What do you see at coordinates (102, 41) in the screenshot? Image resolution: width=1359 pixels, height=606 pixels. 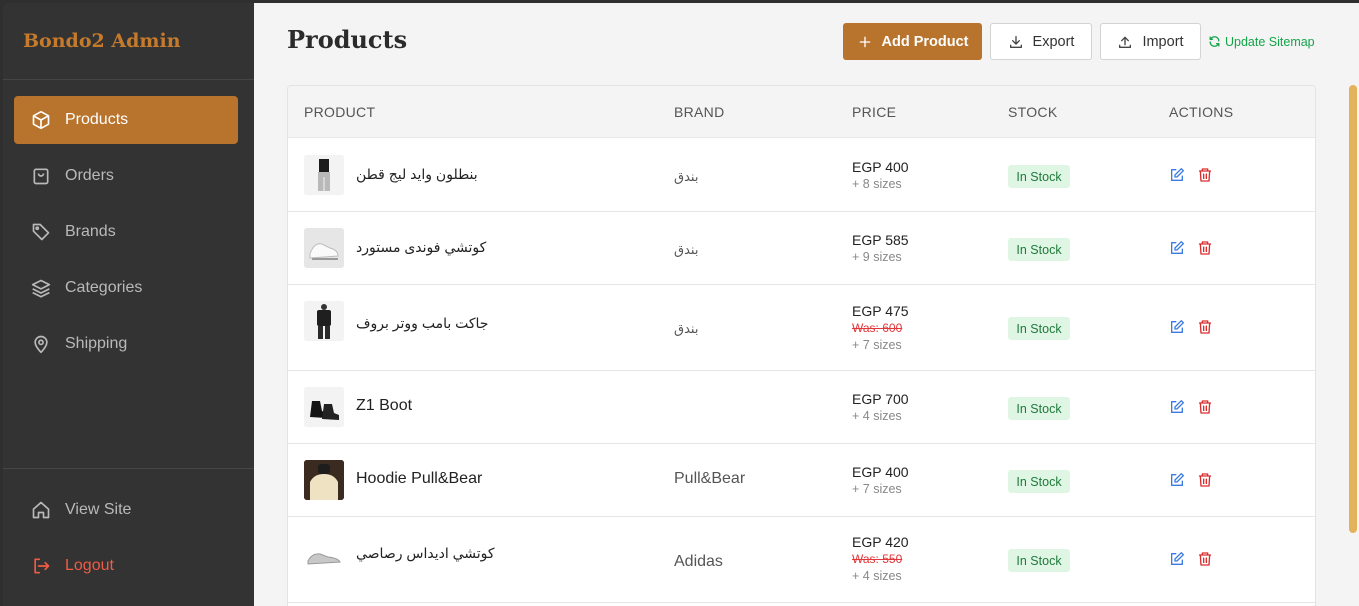 I see `brand-logo-text: Bondo2 Admin` at bounding box center [102, 41].